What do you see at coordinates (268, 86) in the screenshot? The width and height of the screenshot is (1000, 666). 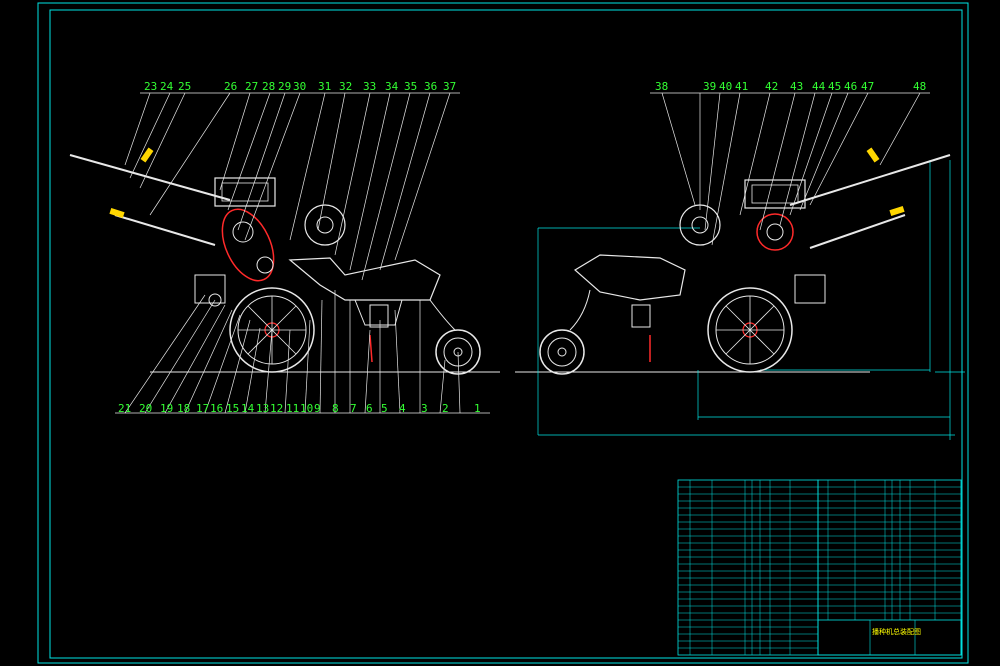 I see `callout-label: 28` at bounding box center [268, 86].